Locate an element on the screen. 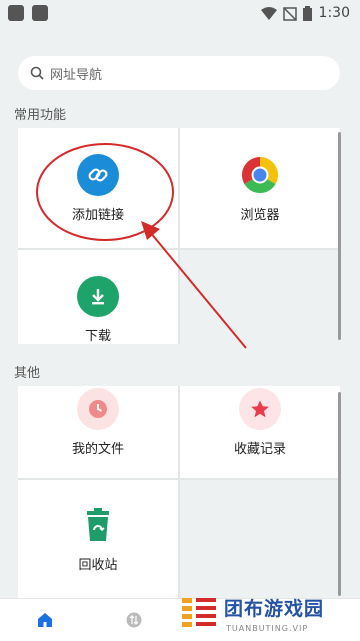 This screenshot has width=360, height=641. my-files-label: 我的文件 is located at coordinates (97, 449).